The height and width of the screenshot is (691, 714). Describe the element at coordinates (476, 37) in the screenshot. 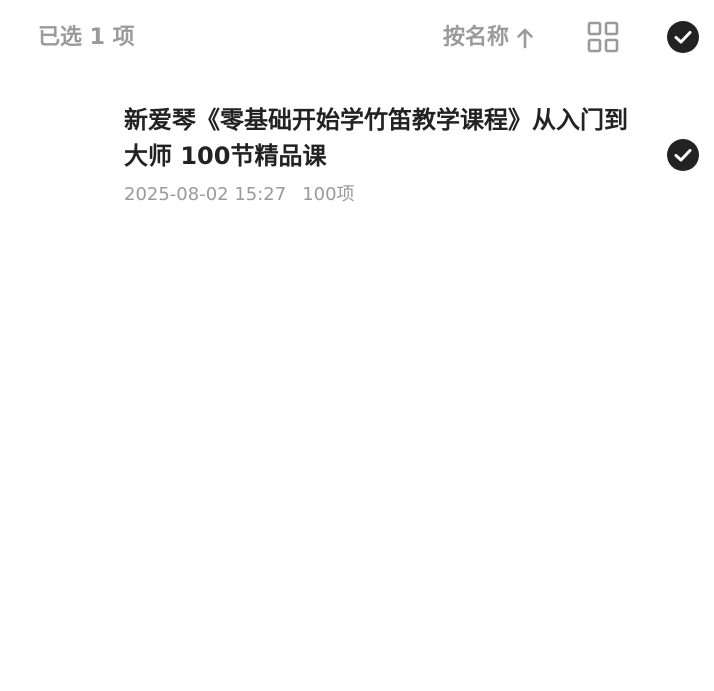

I see `sort-label: 按名称` at that location.